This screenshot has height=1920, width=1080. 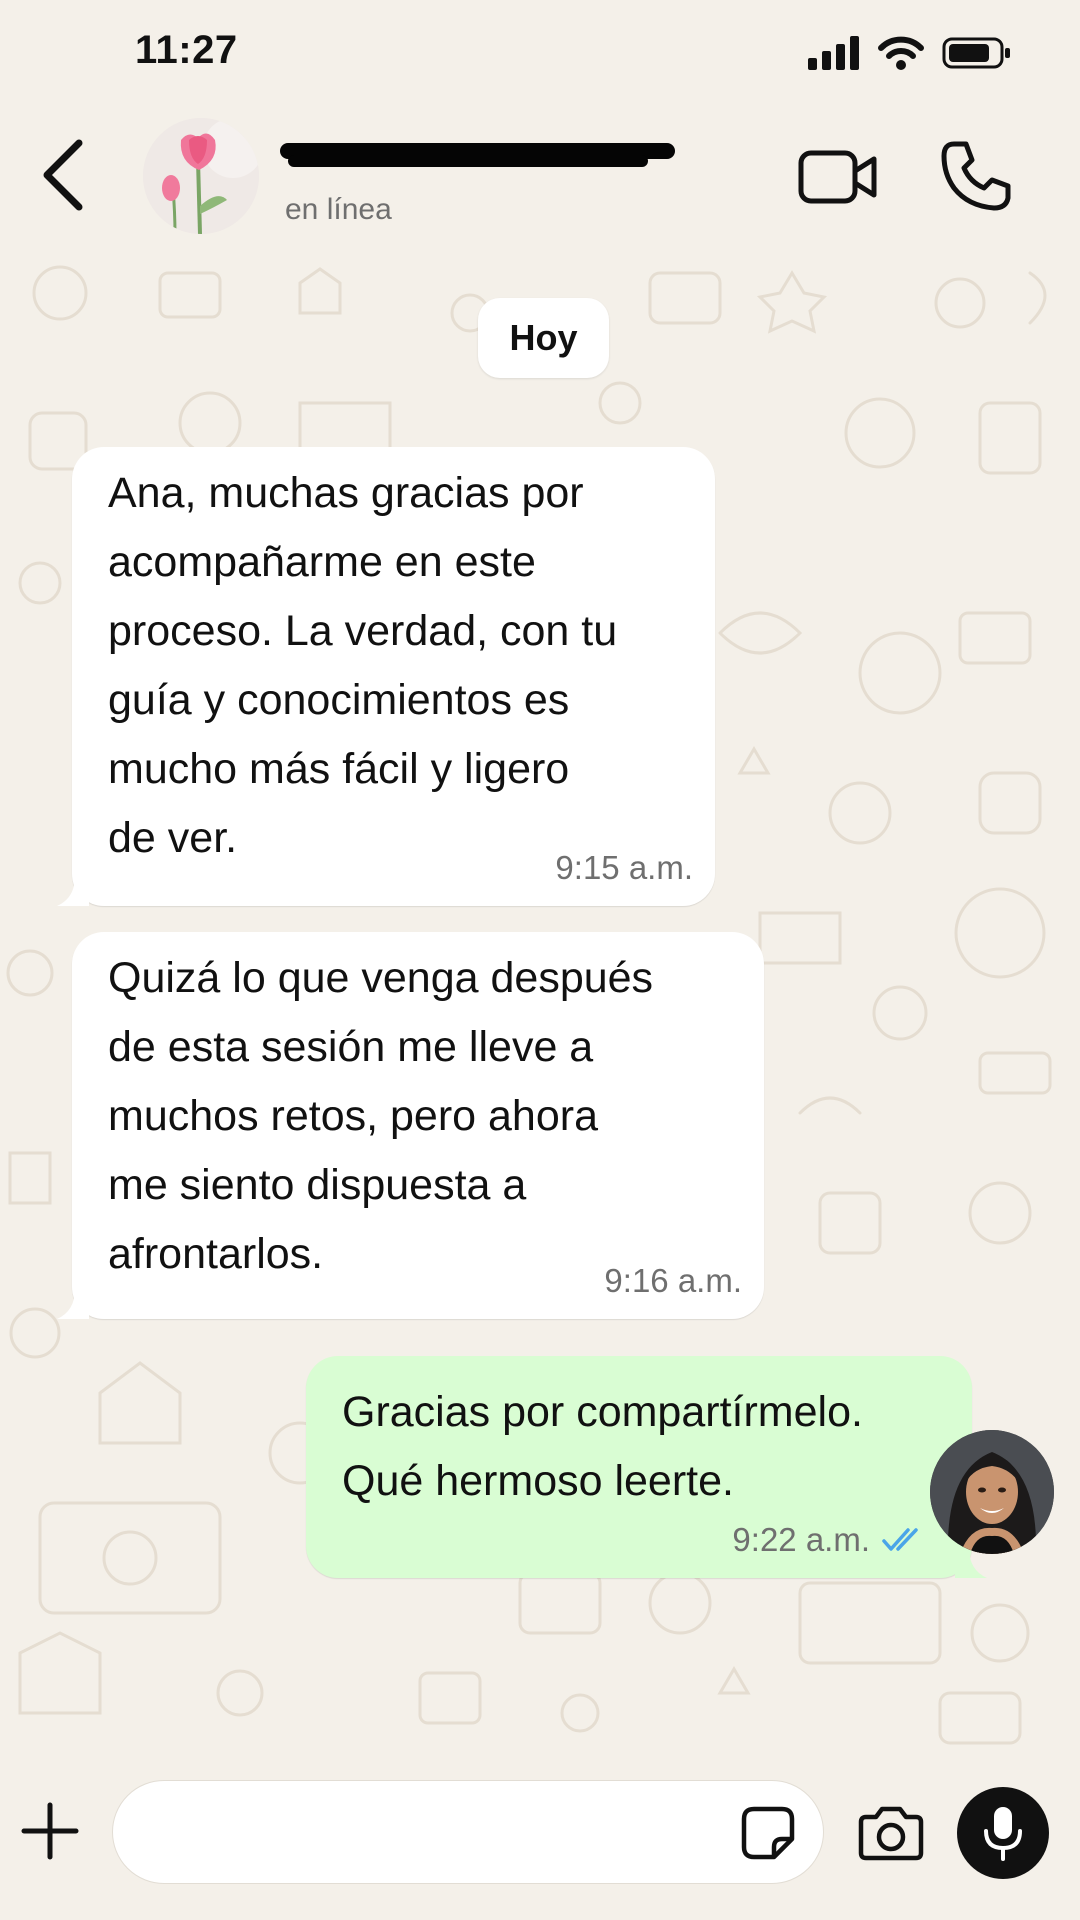 What do you see at coordinates (339, 769) in the screenshot?
I see `message-line: mucho más fácil y ligero` at bounding box center [339, 769].